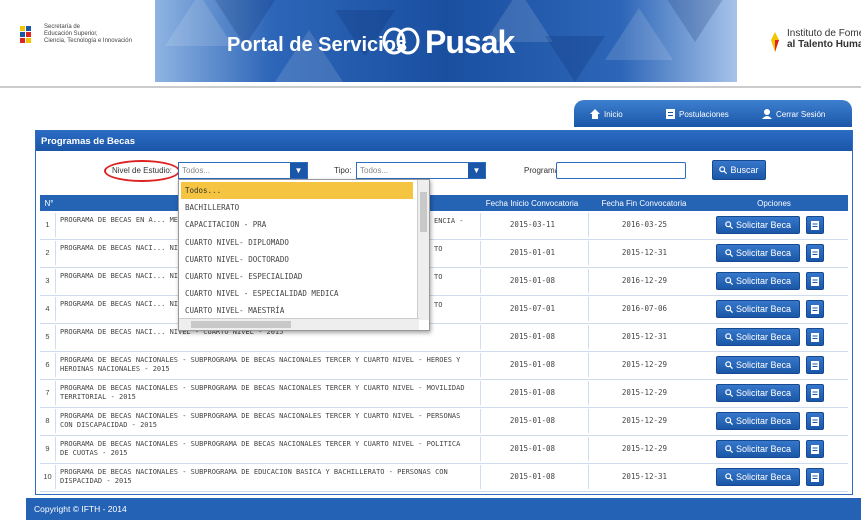  What do you see at coordinates (421, 170) in the screenshot?
I see `tipo-select: Todos... ▼` at bounding box center [421, 170].